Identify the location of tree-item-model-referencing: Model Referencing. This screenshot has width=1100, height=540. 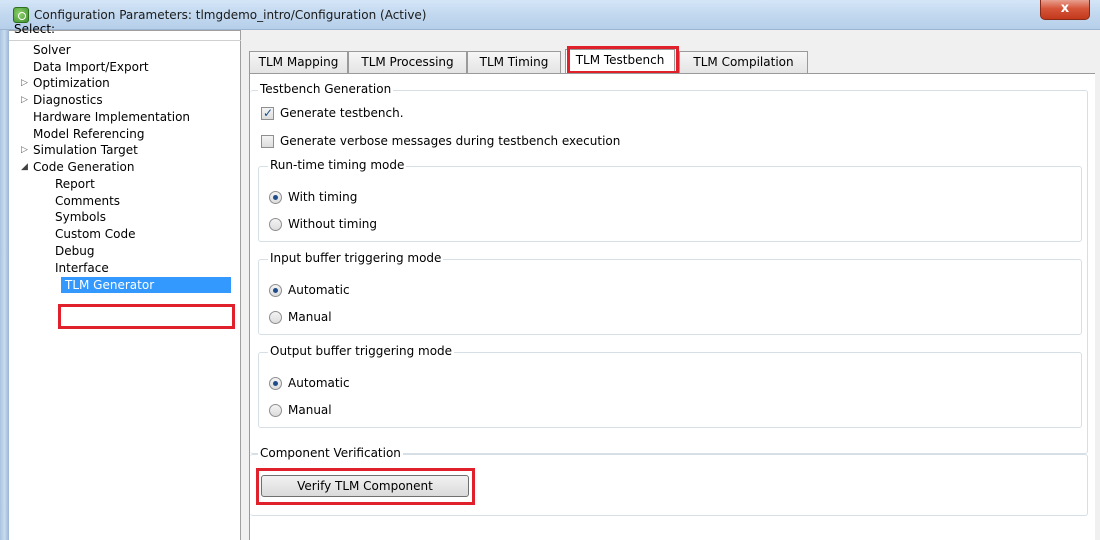
(88, 134).